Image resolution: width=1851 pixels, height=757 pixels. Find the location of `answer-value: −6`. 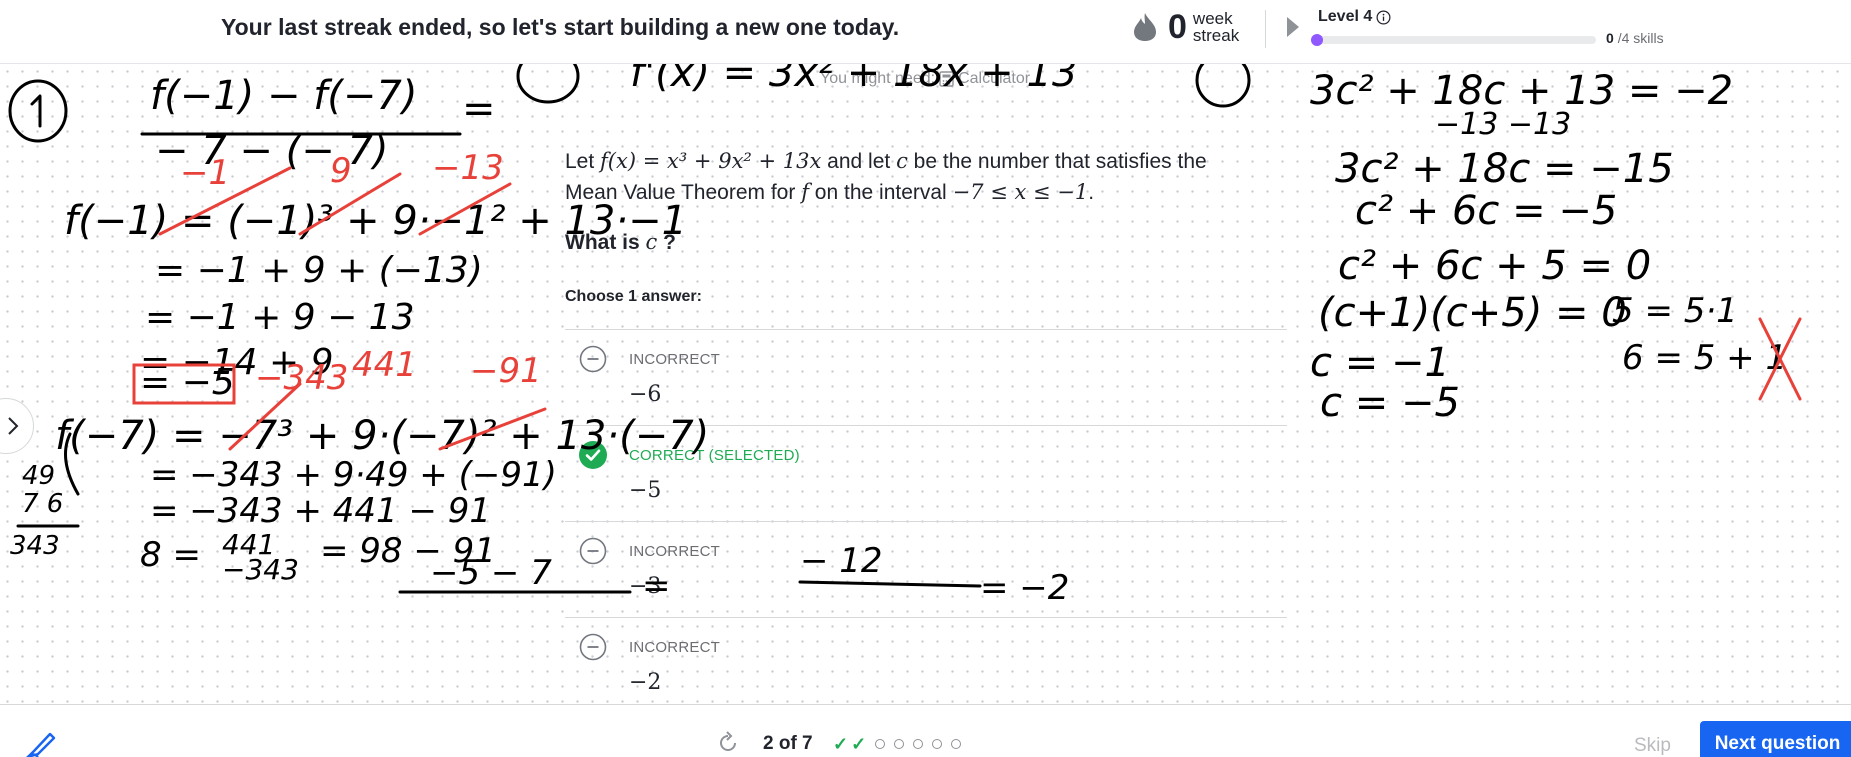

answer-value: −6 is located at coordinates (645, 394).